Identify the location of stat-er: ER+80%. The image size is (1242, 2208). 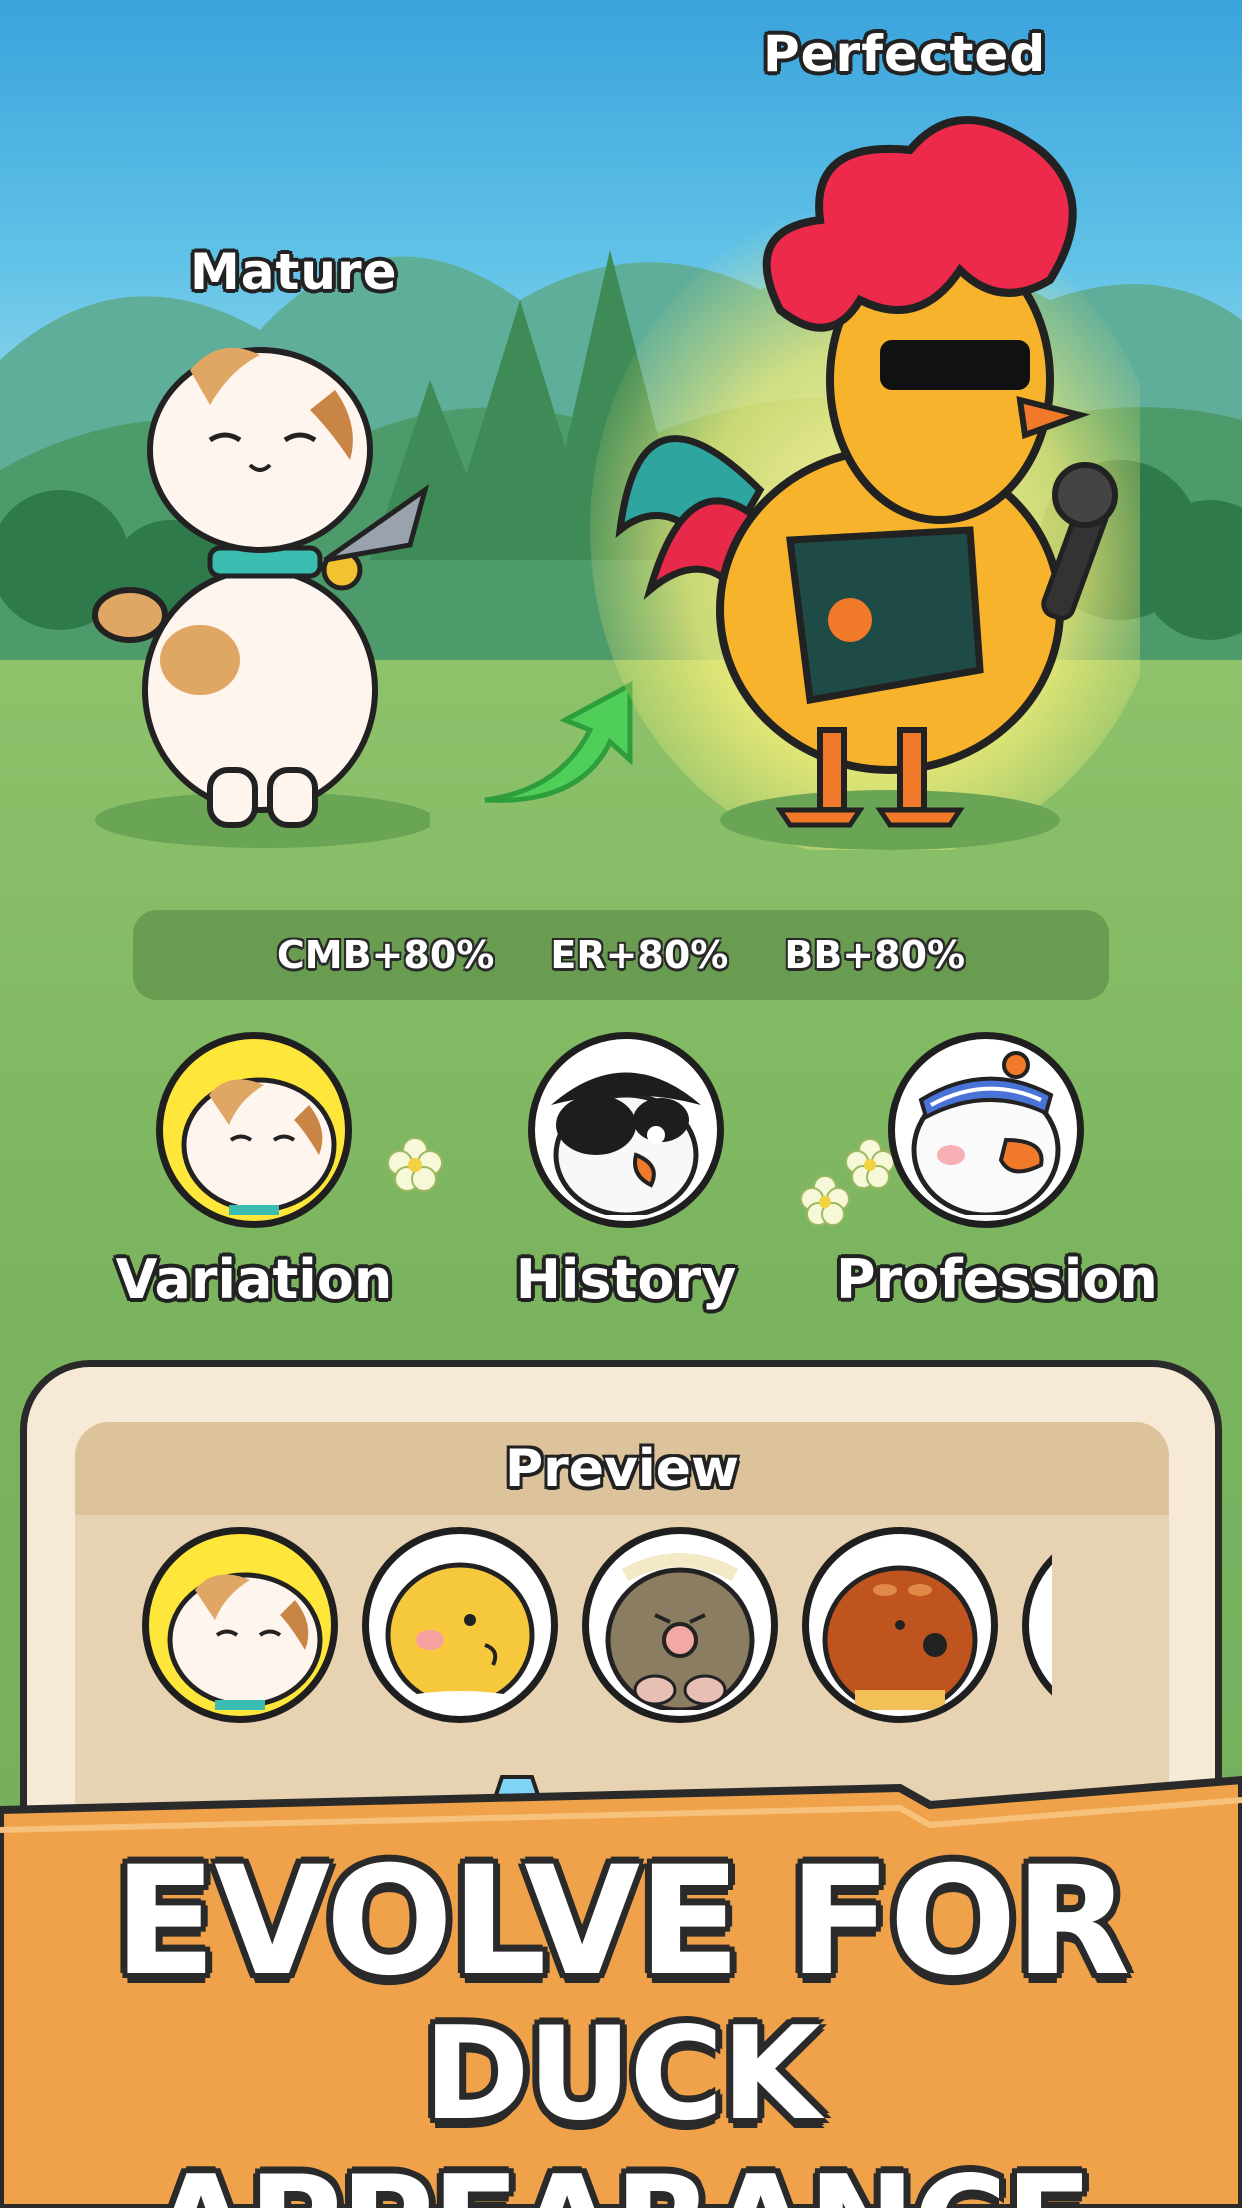
(639, 955).